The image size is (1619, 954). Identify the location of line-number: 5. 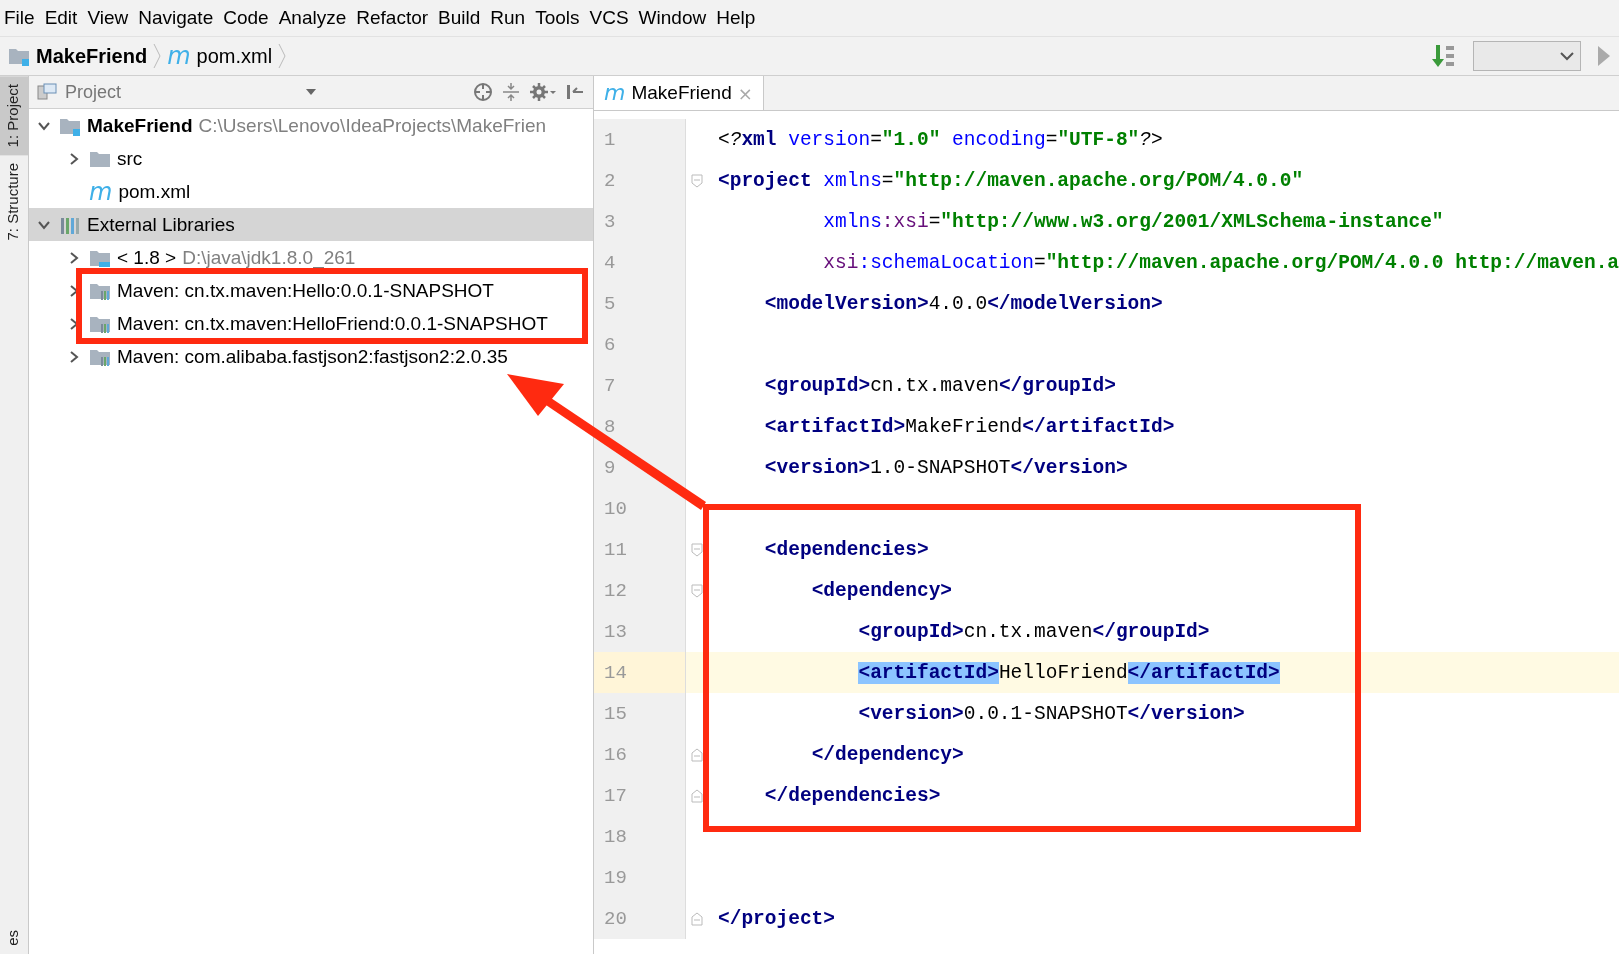
(639, 303).